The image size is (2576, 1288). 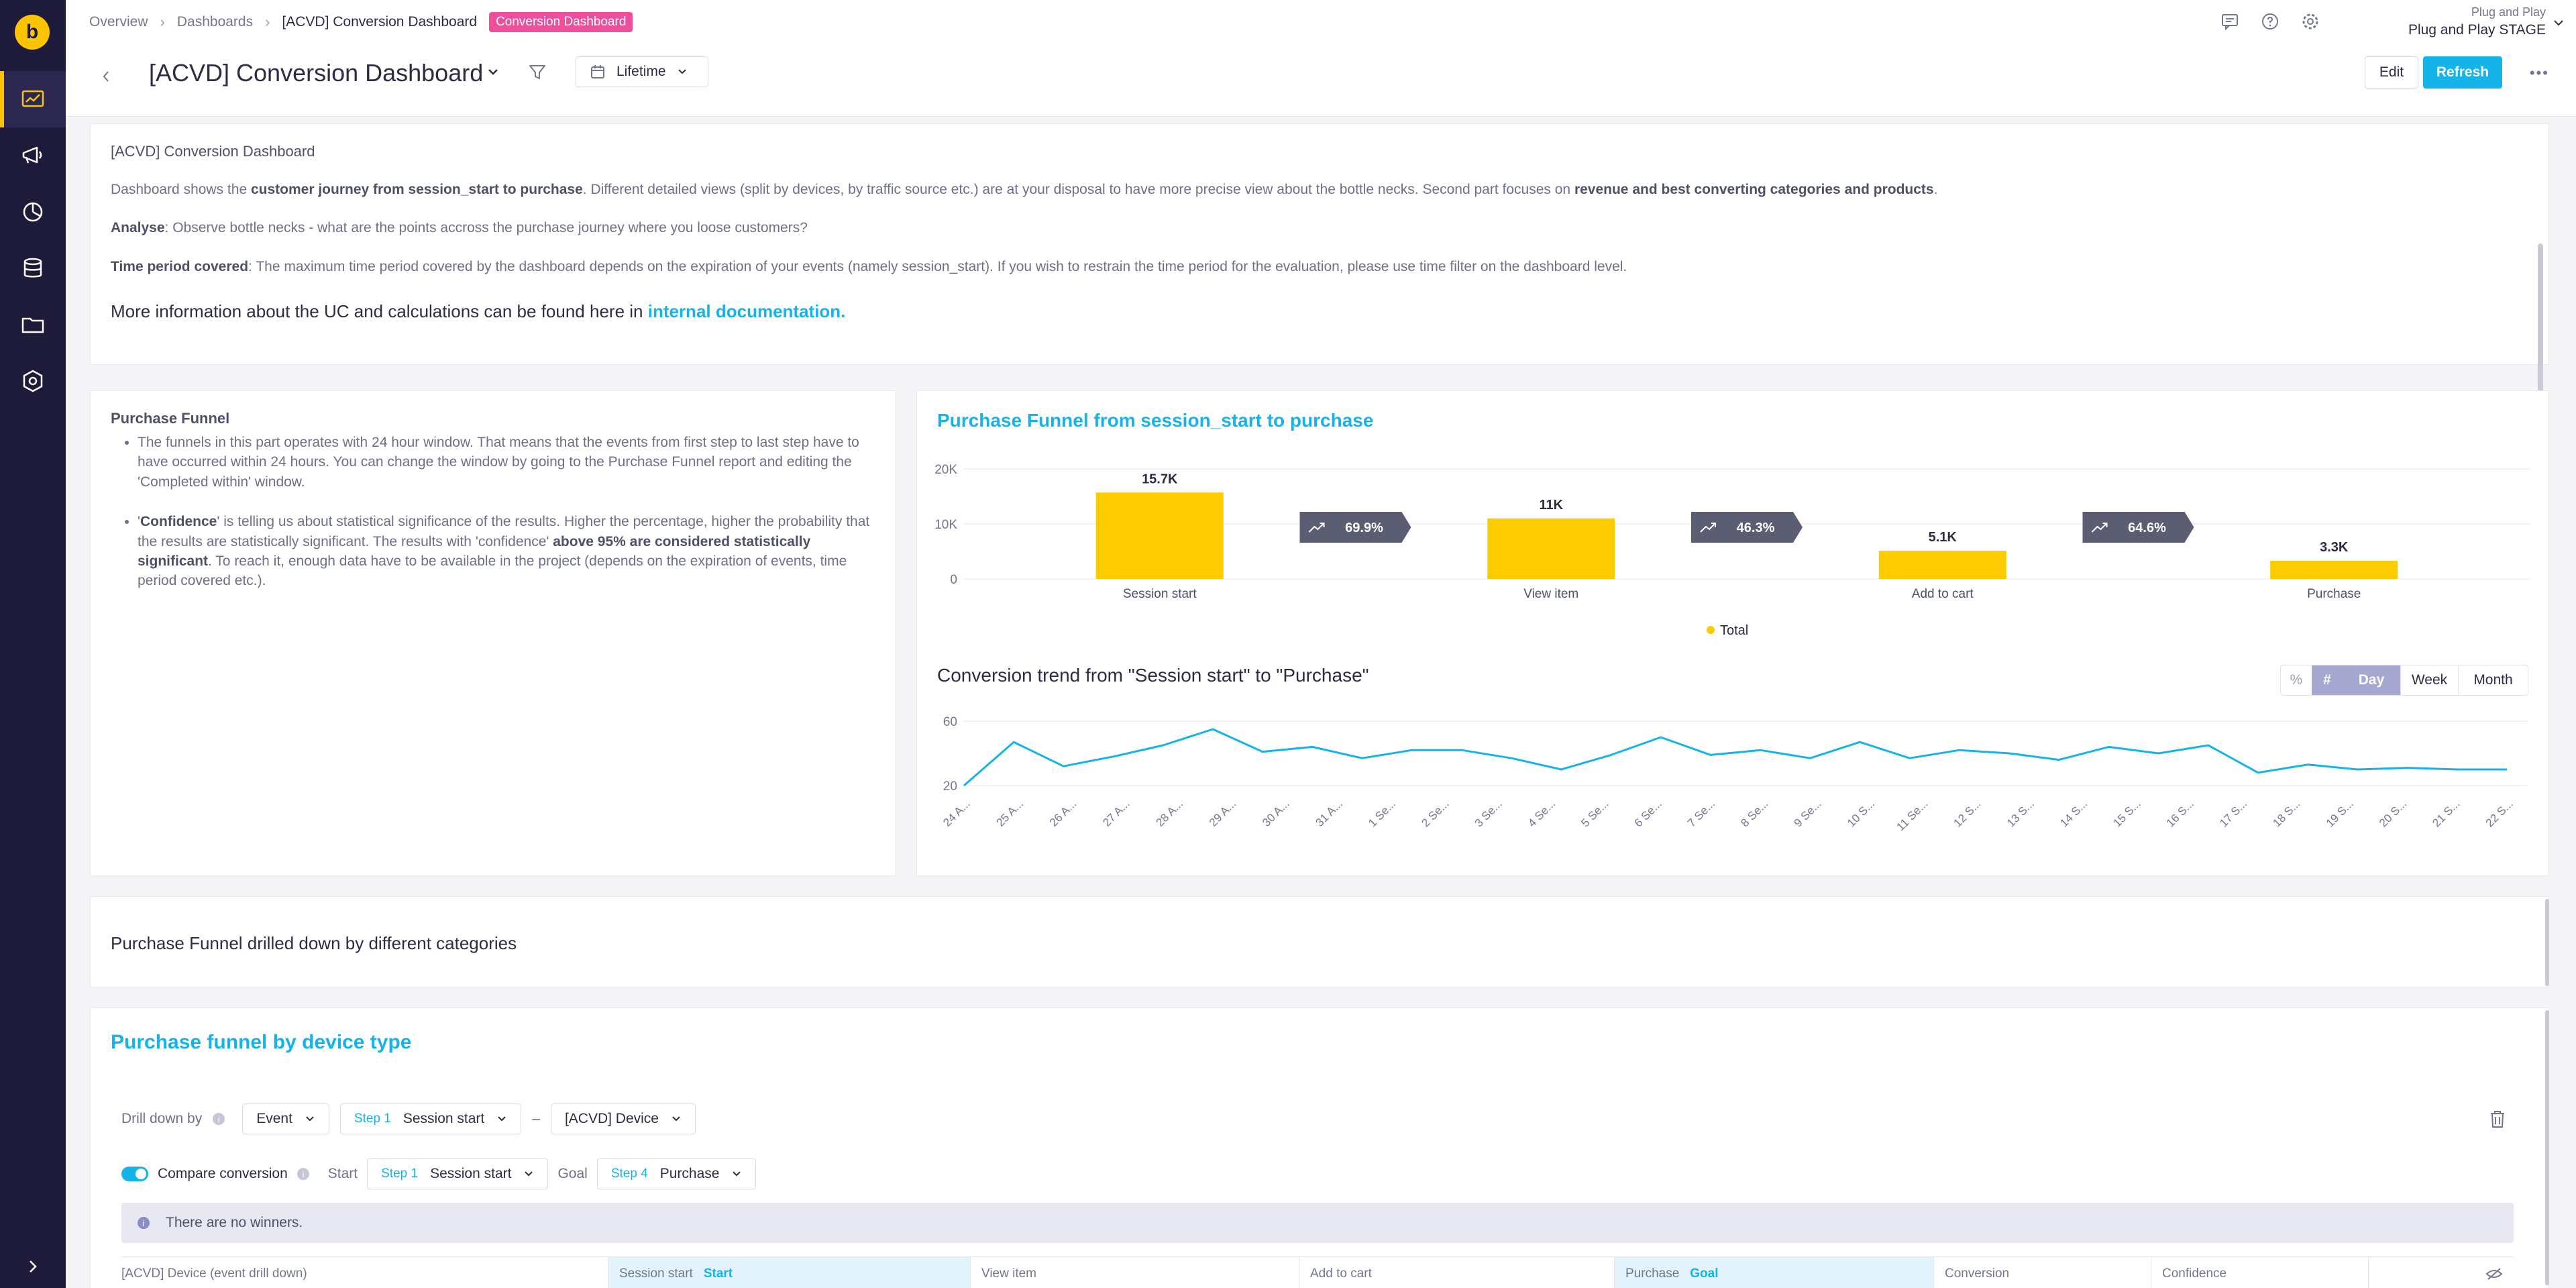 I want to click on column-header-conversion: Conversion, so click(x=2042, y=1272).